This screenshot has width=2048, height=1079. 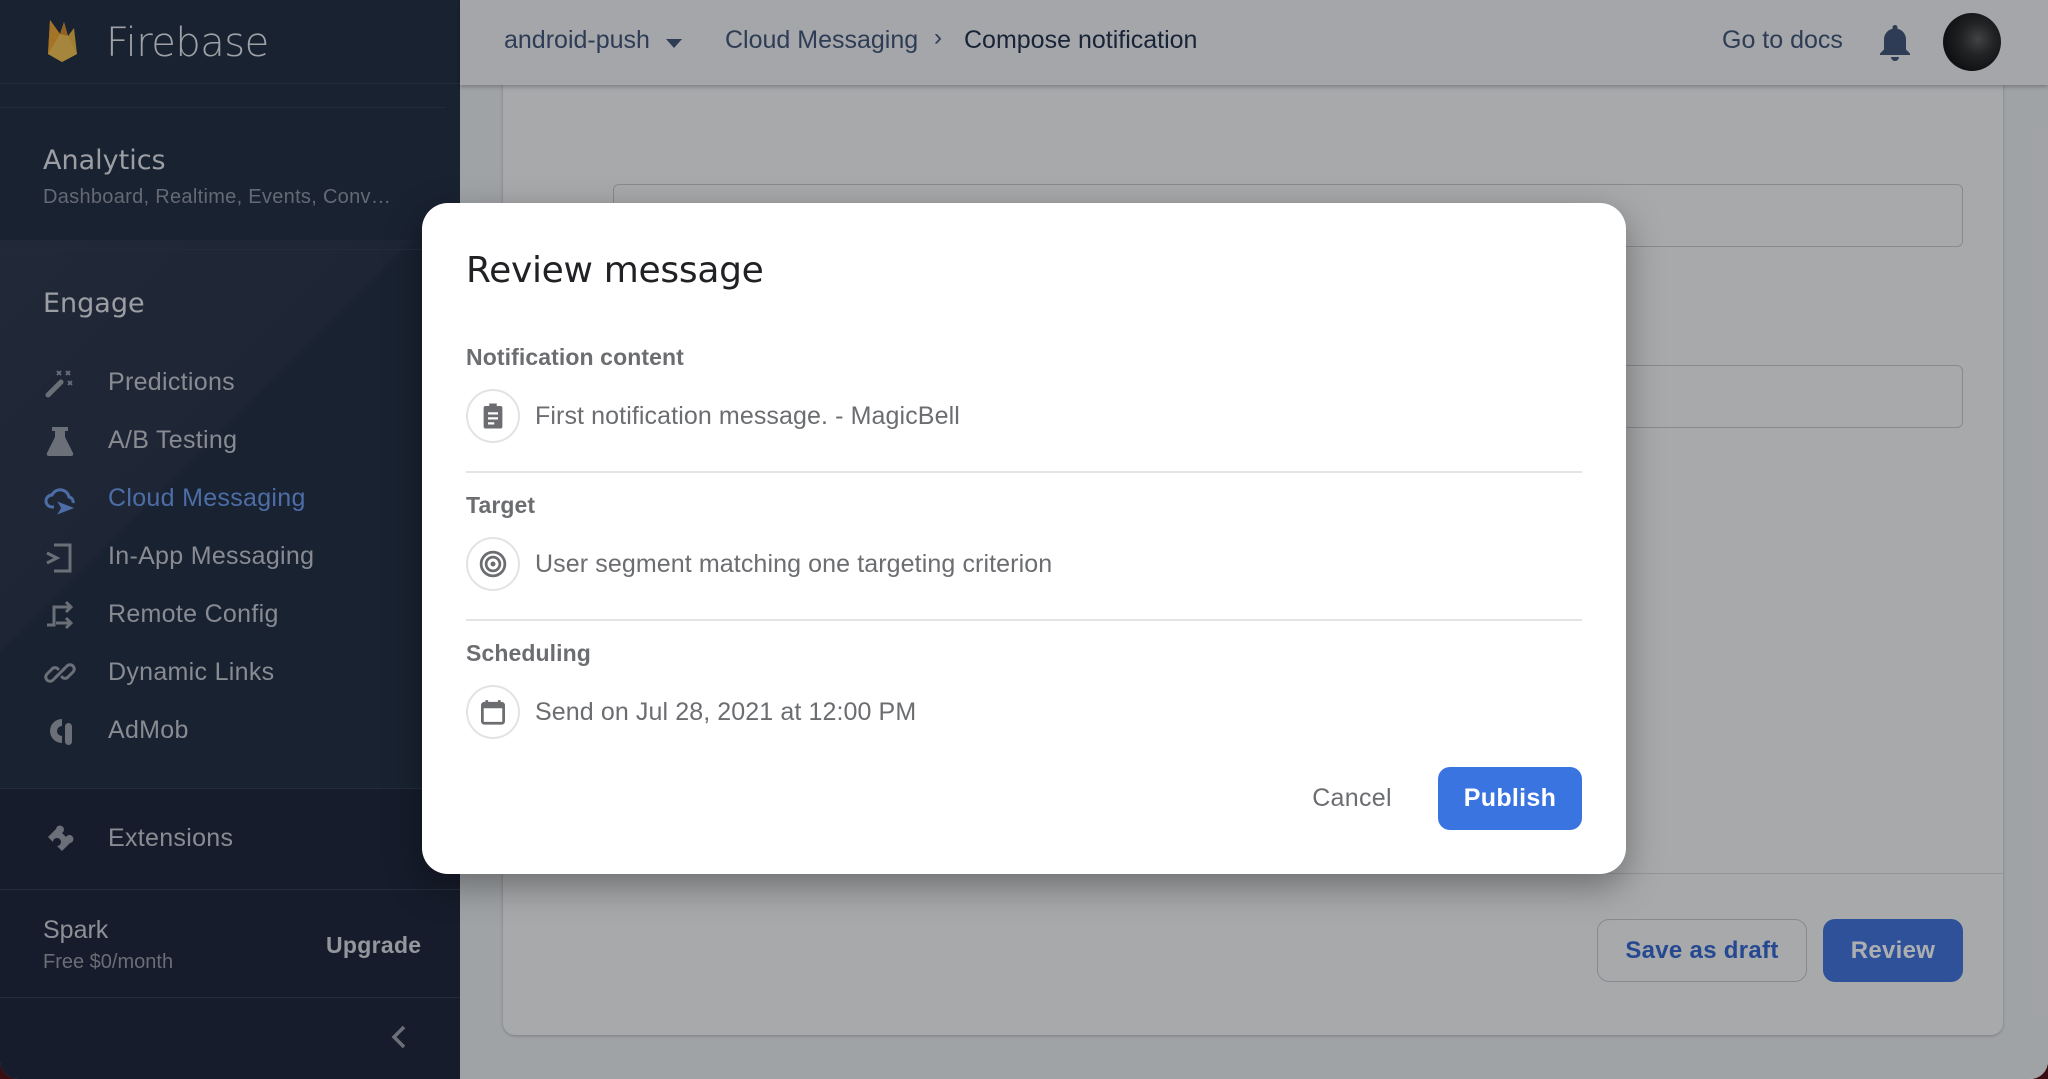 I want to click on calendar-icon, so click(x=493, y=712).